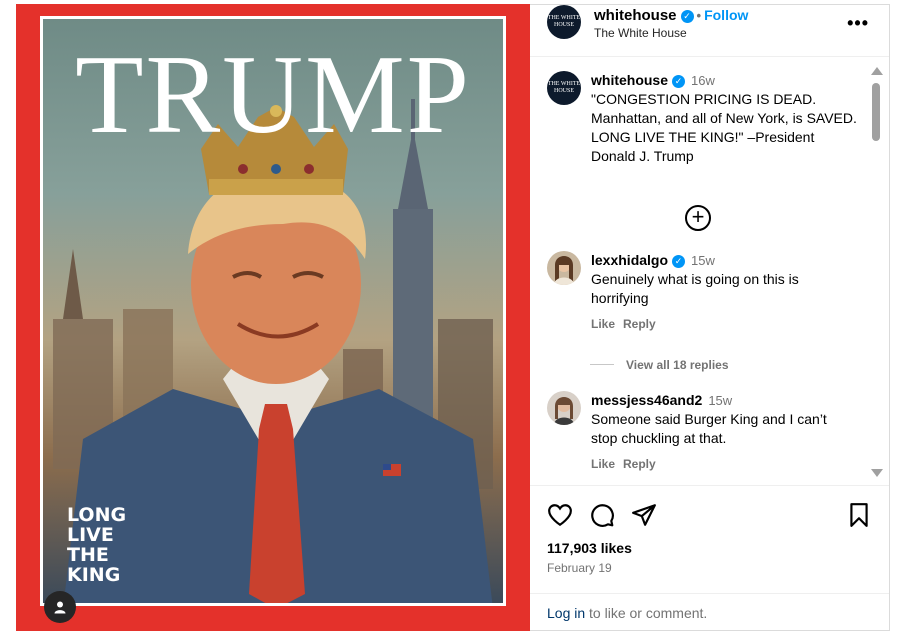  What do you see at coordinates (726, 15) in the screenshot?
I see `follow-button: Follow` at bounding box center [726, 15].